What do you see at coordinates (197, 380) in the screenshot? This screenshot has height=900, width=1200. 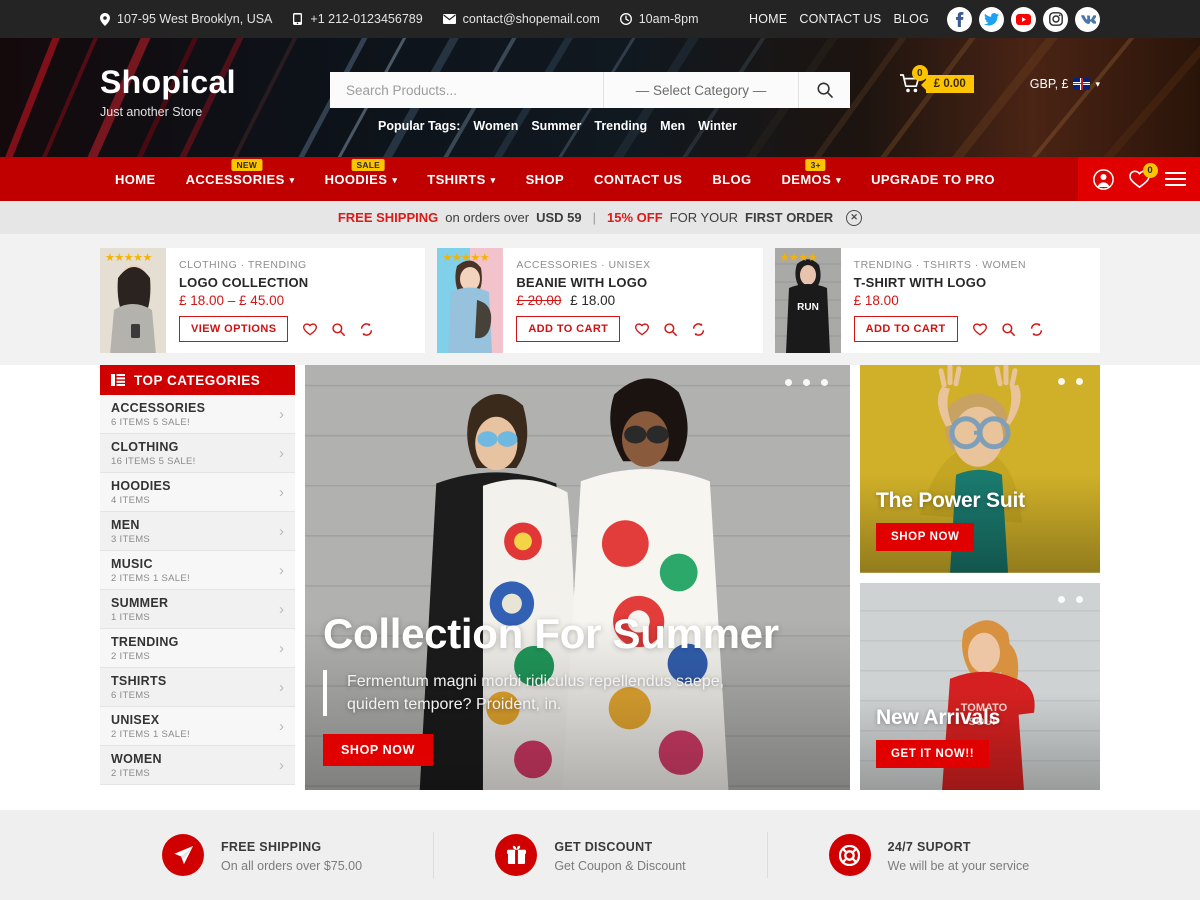 I see `top-categories-header: TOP CATEGORIES` at bounding box center [197, 380].